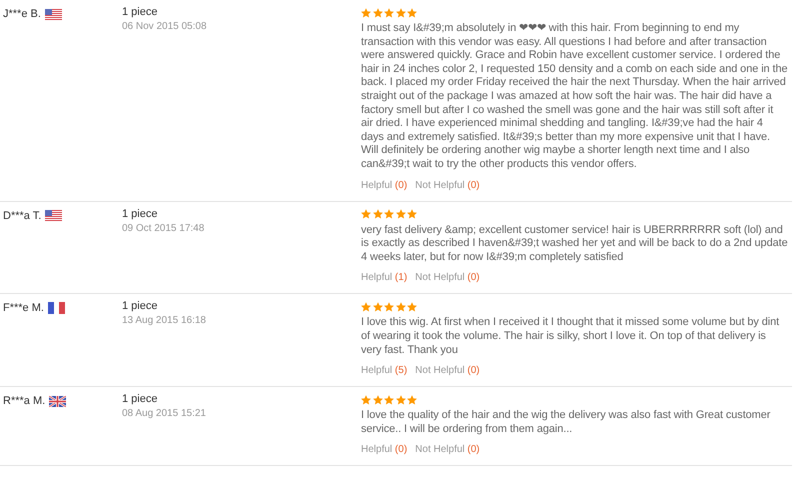 Image resolution: width=800 pixels, height=488 pixels. I want to click on review-text: very fast delivery &amp; excellent customer service! hair is UBERRRRRRR soft (lol) and is exactly as described I haven&#39;t washed her yet and will be back to do a 2nd update 4 weeks later, but for now I&#39;m completely satisfied, so click(574, 244).